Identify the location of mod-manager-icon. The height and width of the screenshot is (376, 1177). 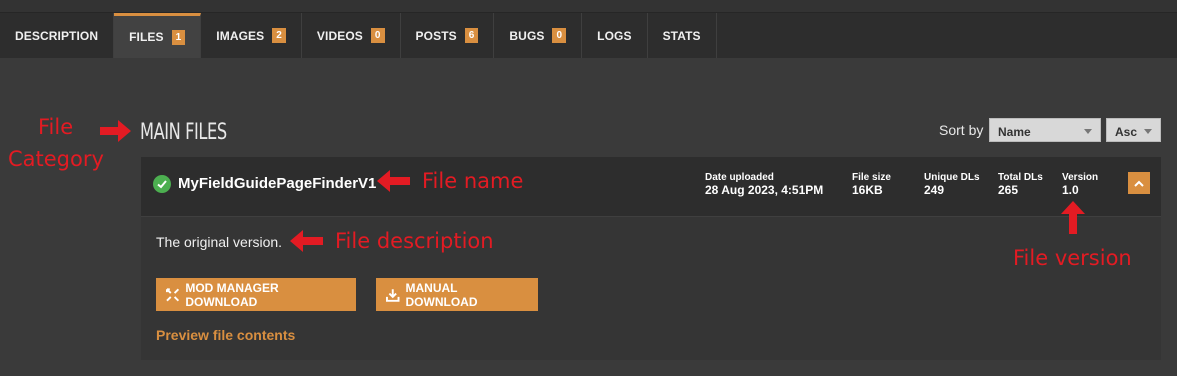
(173, 294).